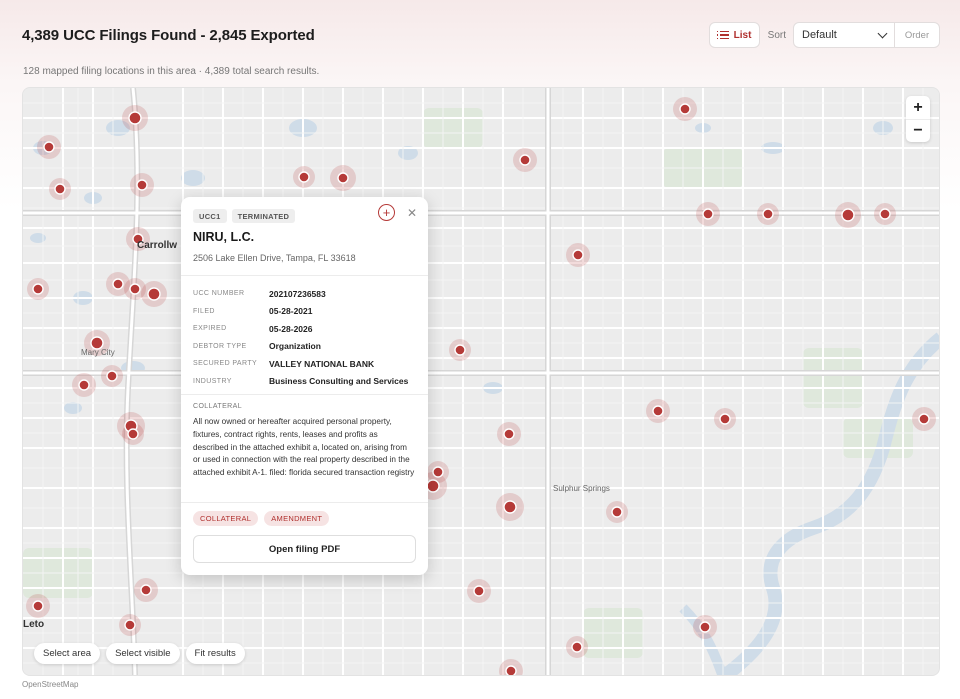 Image resolution: width=960 pixels, height=699 pixels. What do you see at coordinates (204, 311) in the screenshot?
I see `field-label: FILED` at bounding box center [204, 311].